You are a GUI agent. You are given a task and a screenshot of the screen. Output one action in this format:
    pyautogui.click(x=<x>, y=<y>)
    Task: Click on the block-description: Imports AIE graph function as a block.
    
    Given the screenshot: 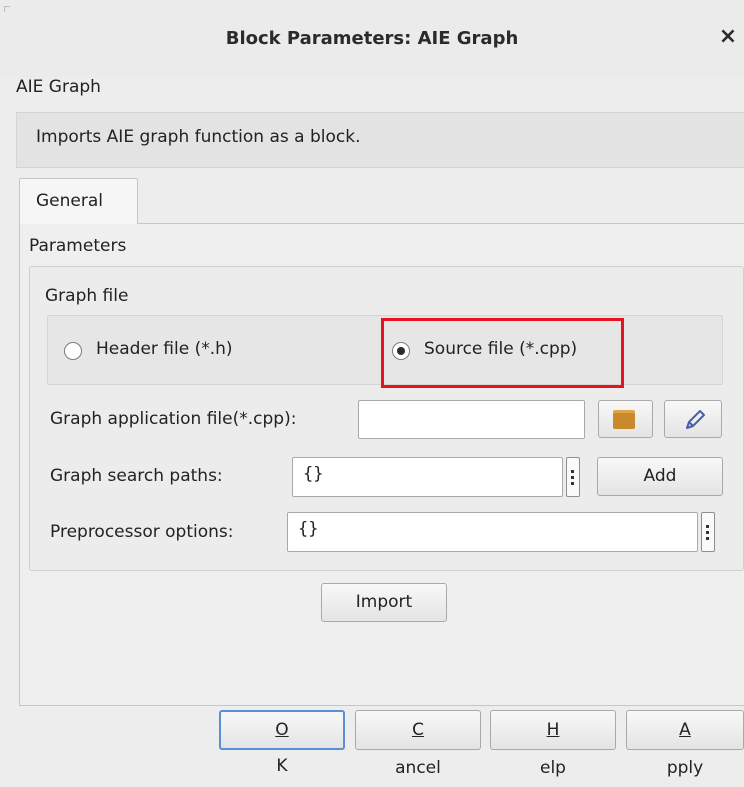 What is the action you would take?
    pyautogui.click(x=198, y=137)
    